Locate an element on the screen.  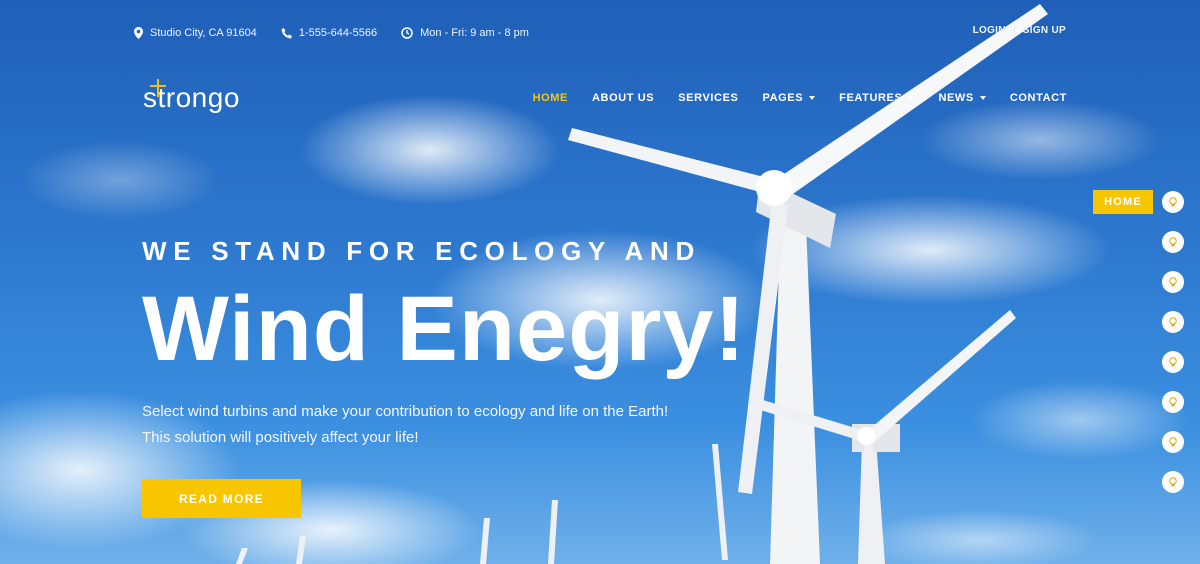
logo-mark-icon is located at coordinates (158, 88).